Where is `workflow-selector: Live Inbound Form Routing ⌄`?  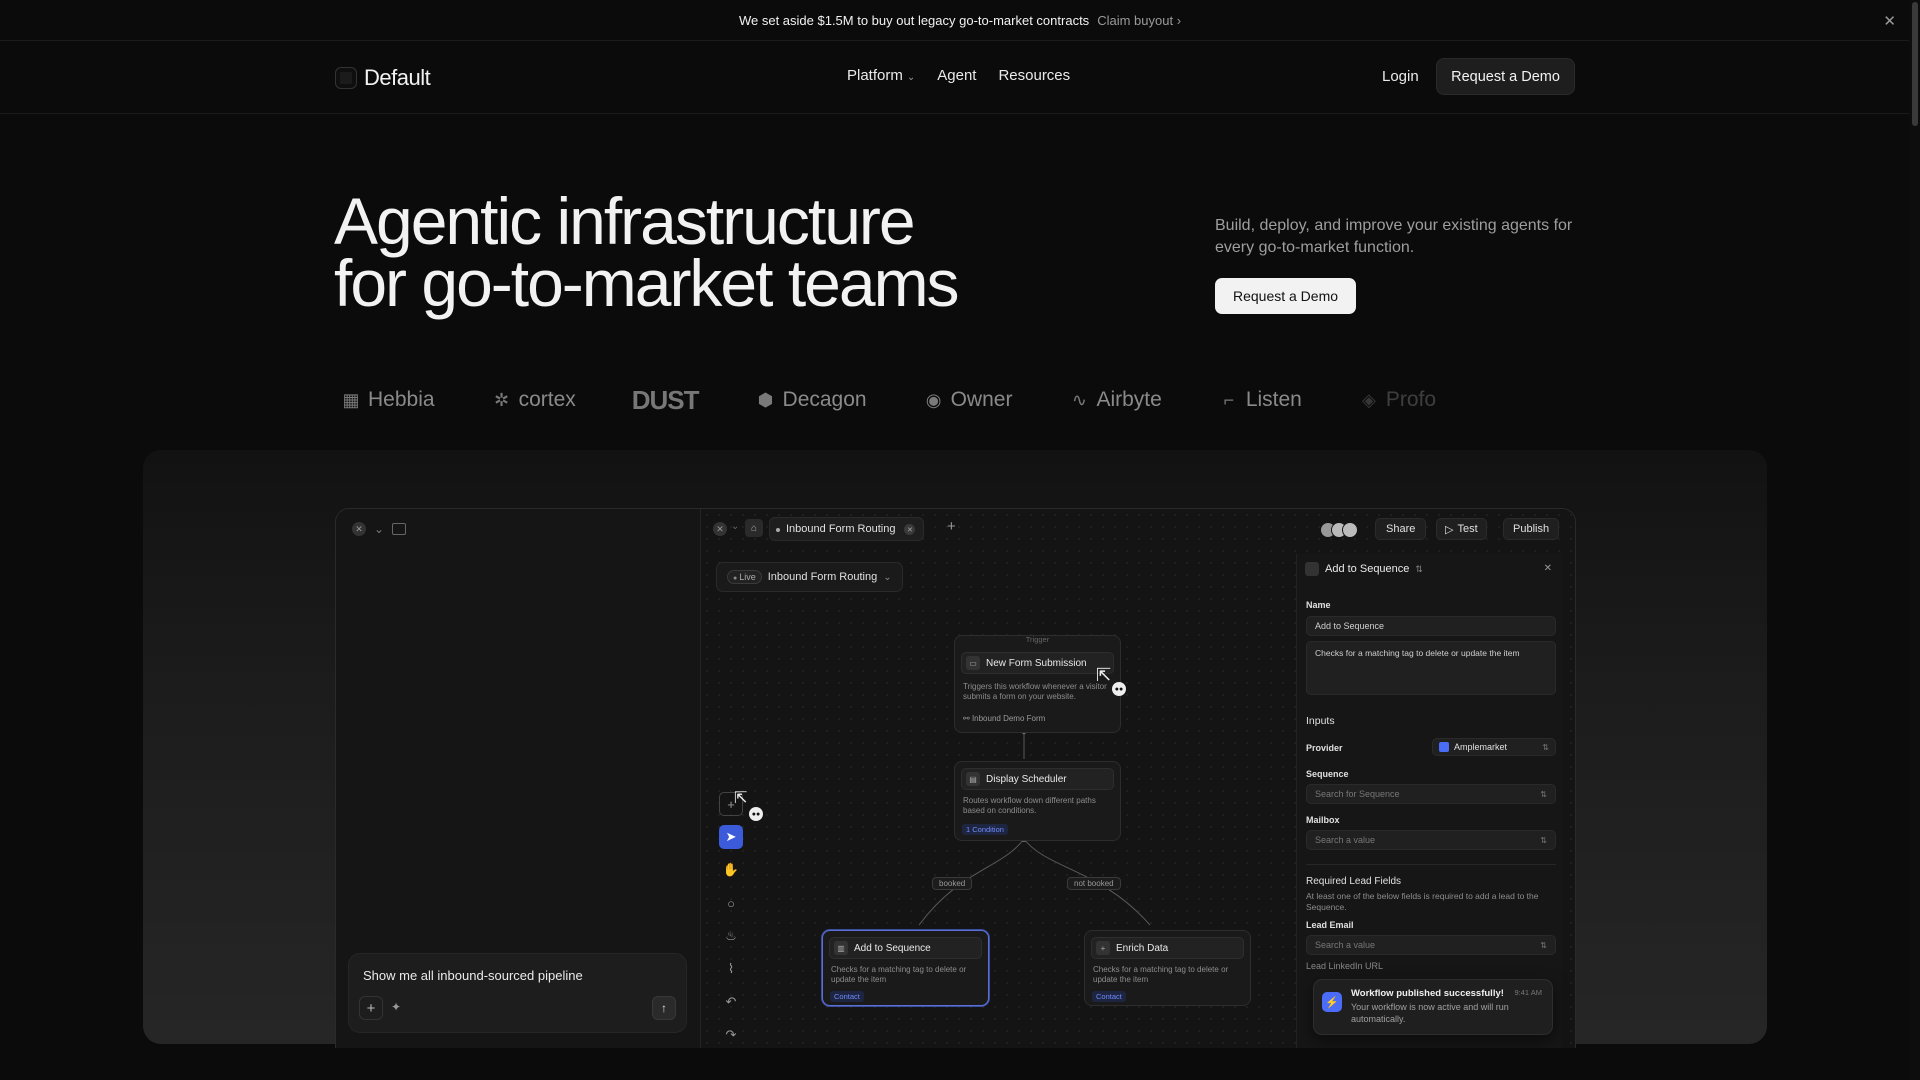 workflow-selector: Live Inbound Form Routing ⌄ is located at coordinates (809, 577).